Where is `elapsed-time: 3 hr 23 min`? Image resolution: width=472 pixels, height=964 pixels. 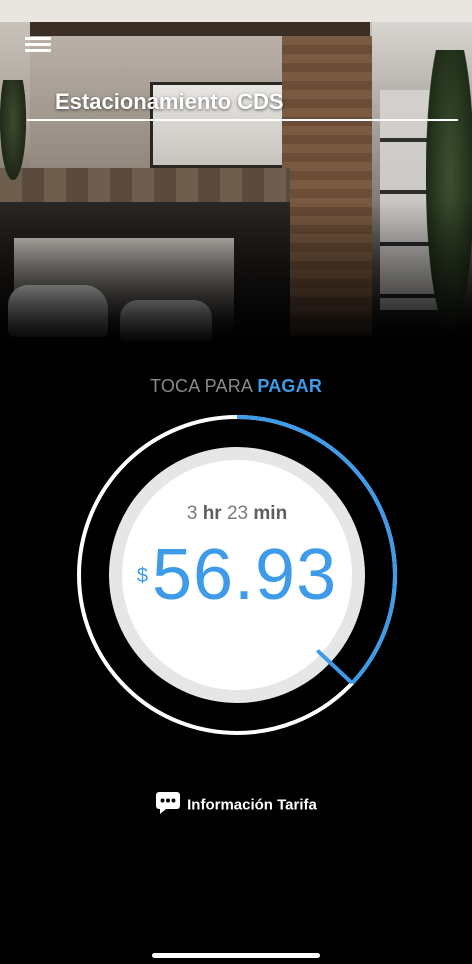 elapsed-time: 3 hr 23 min is located at coordinates (237, 514).